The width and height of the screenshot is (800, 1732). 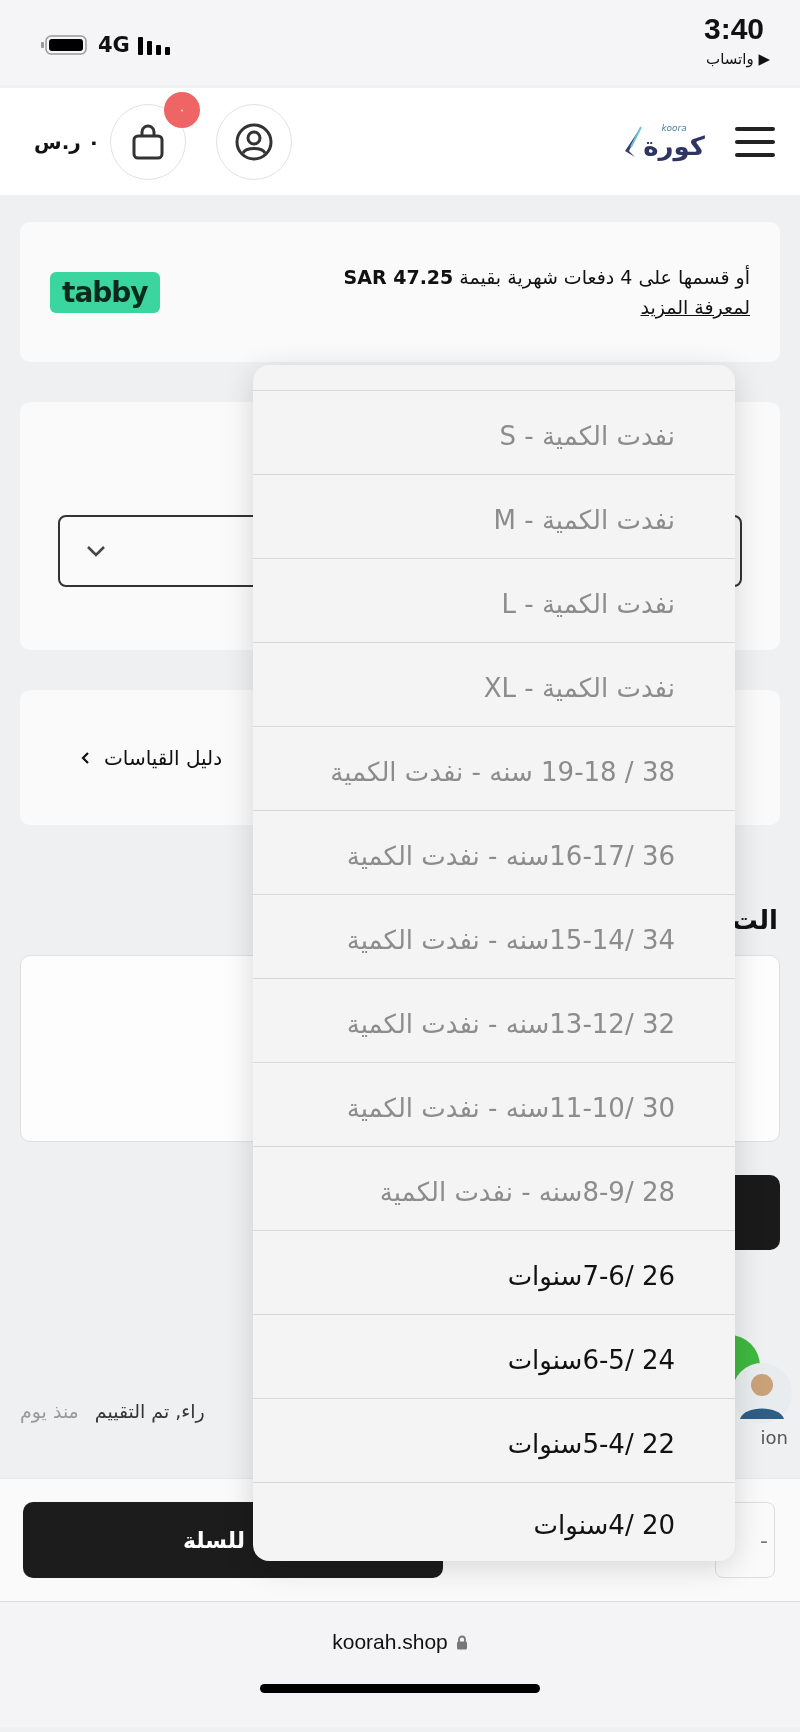 I want to click on back-link: ▶ واتساب, so click(x=738, y=59).